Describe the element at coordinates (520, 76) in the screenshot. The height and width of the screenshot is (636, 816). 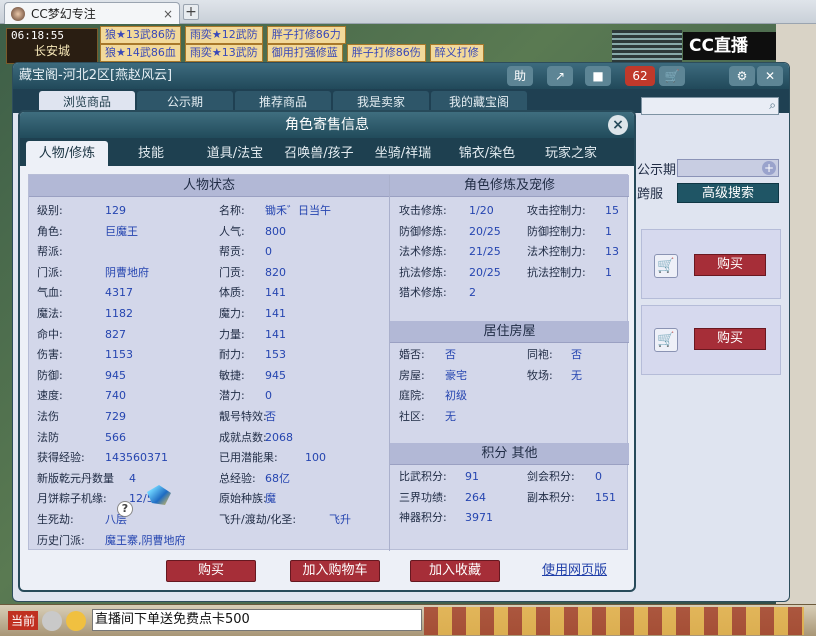
I see `help-button: 助` at that location.